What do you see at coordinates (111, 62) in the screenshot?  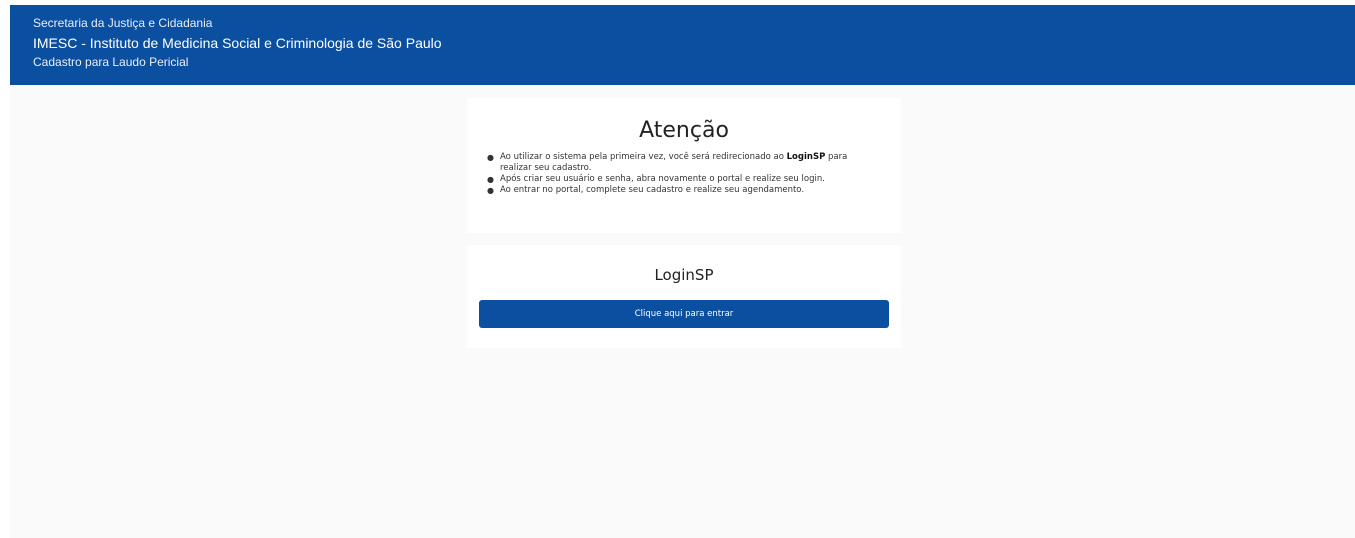 I see `header-subtitle: Cadastro para Laudo Pericial` at bounding box center [111, 62].